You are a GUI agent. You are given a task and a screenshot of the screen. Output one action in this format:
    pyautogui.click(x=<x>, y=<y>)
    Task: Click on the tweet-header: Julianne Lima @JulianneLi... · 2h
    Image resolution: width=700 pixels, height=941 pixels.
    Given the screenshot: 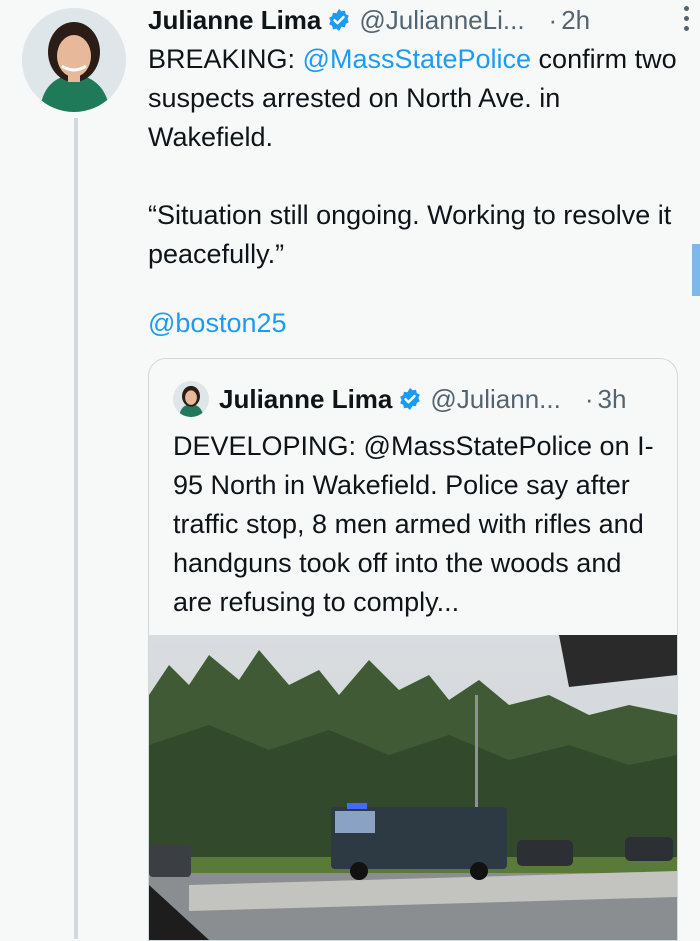 What is the action you would take?
    pyautogui.click(x=417, y=20)
    